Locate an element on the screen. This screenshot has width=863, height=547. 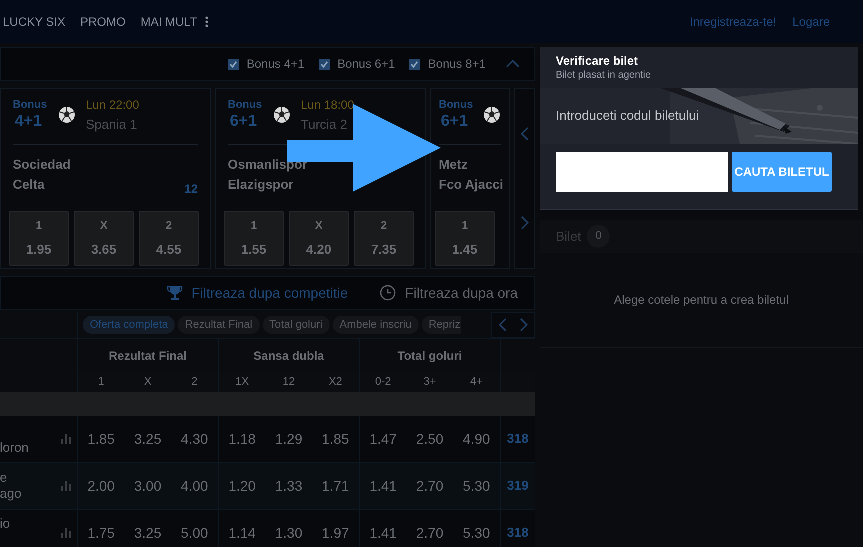
odds-button: 1 1.55 is located at coordinates (254, 238).